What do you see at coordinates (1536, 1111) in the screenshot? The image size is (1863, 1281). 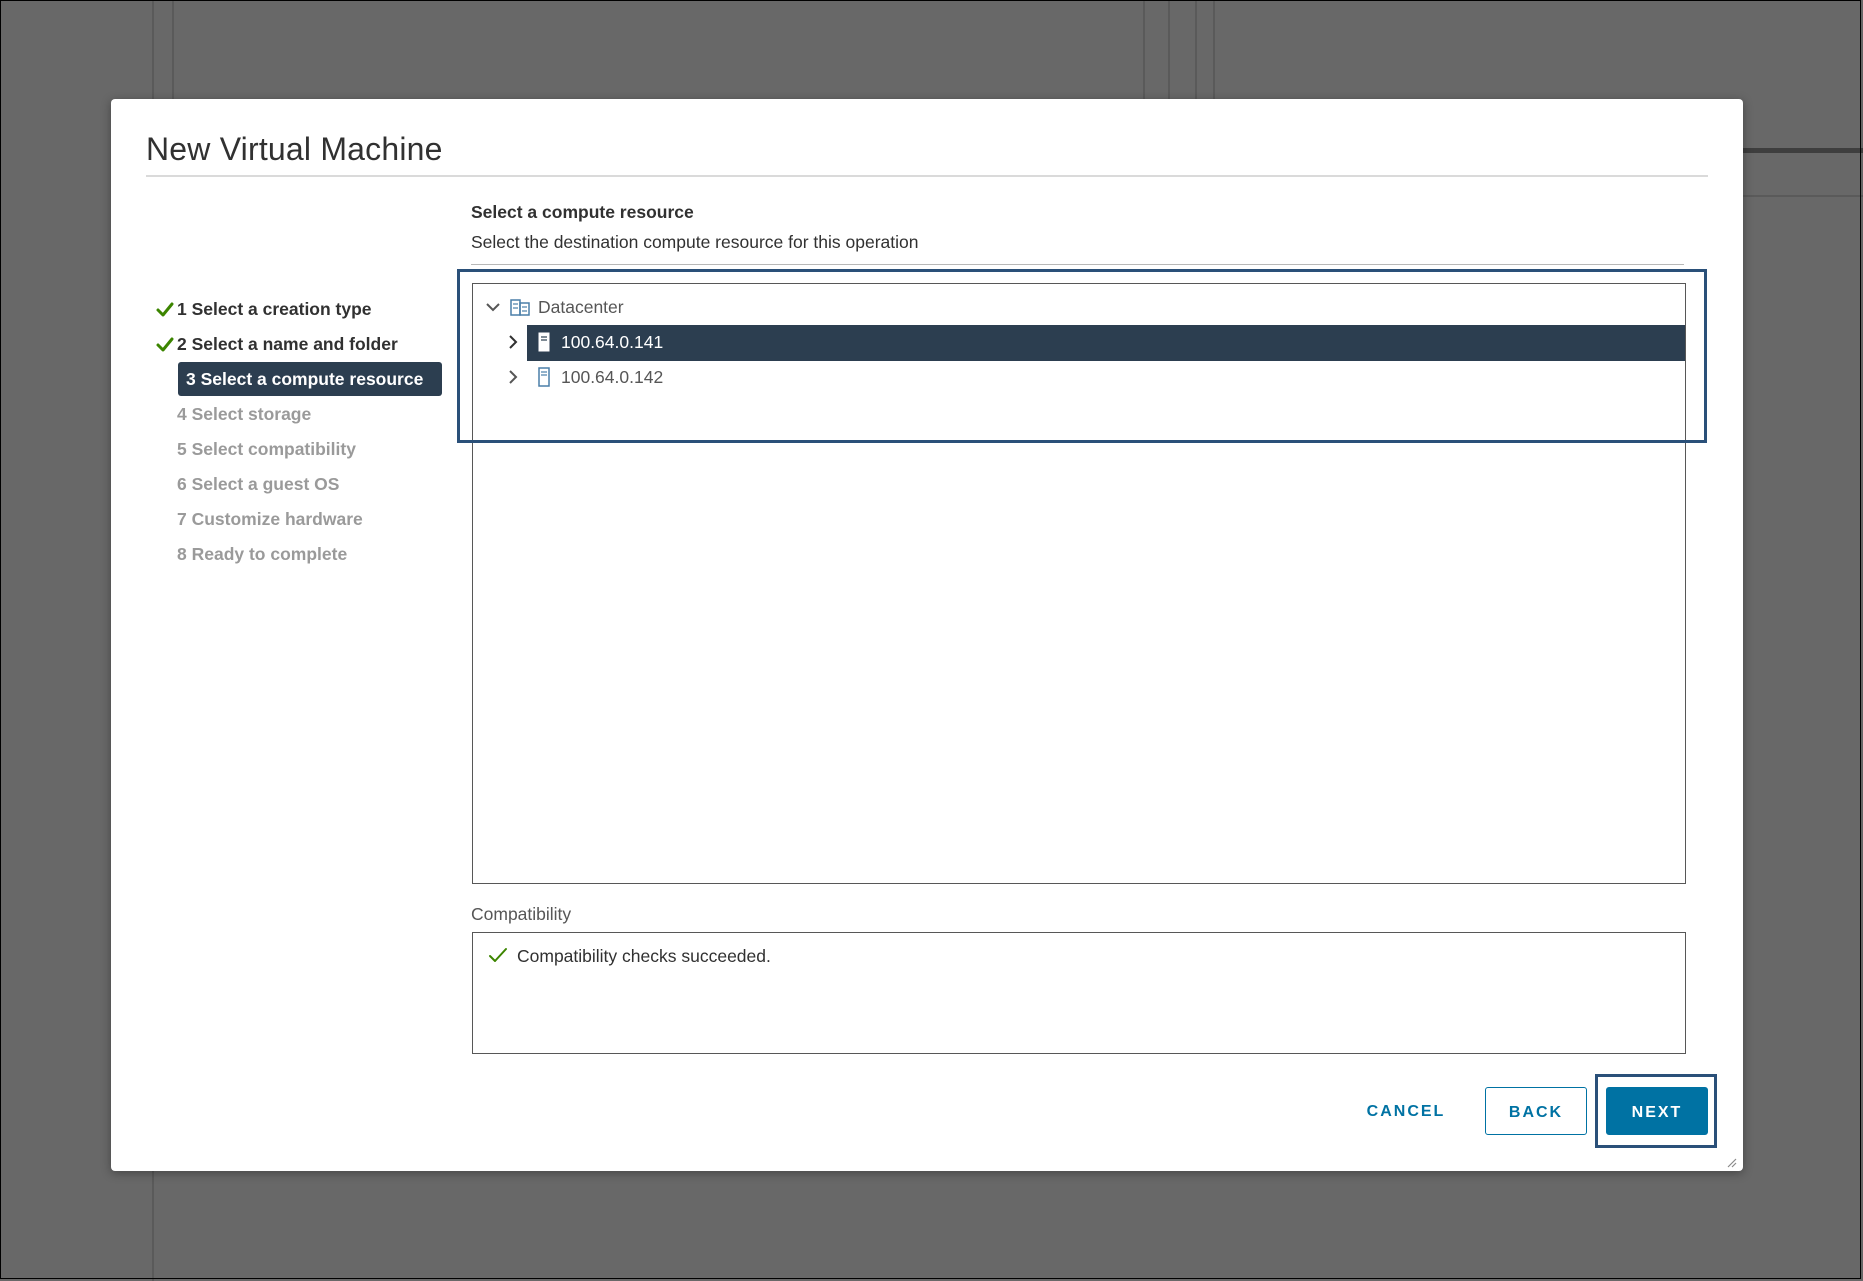 I see `back-button: BACK` at bounding box center [1536, 1111].